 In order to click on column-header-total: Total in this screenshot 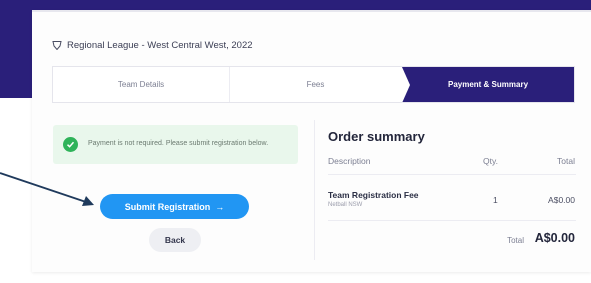, I will do `click(566, 161)`.